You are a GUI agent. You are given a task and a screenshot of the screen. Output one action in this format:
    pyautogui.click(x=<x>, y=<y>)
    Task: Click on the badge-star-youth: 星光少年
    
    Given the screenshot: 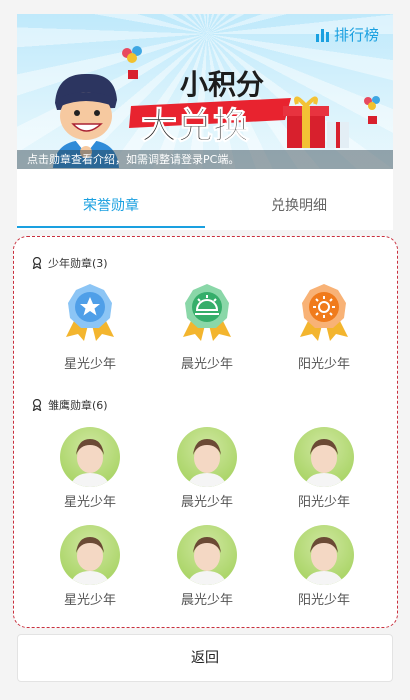 What is the action you would take?
    pyautogui.click(x=90, y=326)
    